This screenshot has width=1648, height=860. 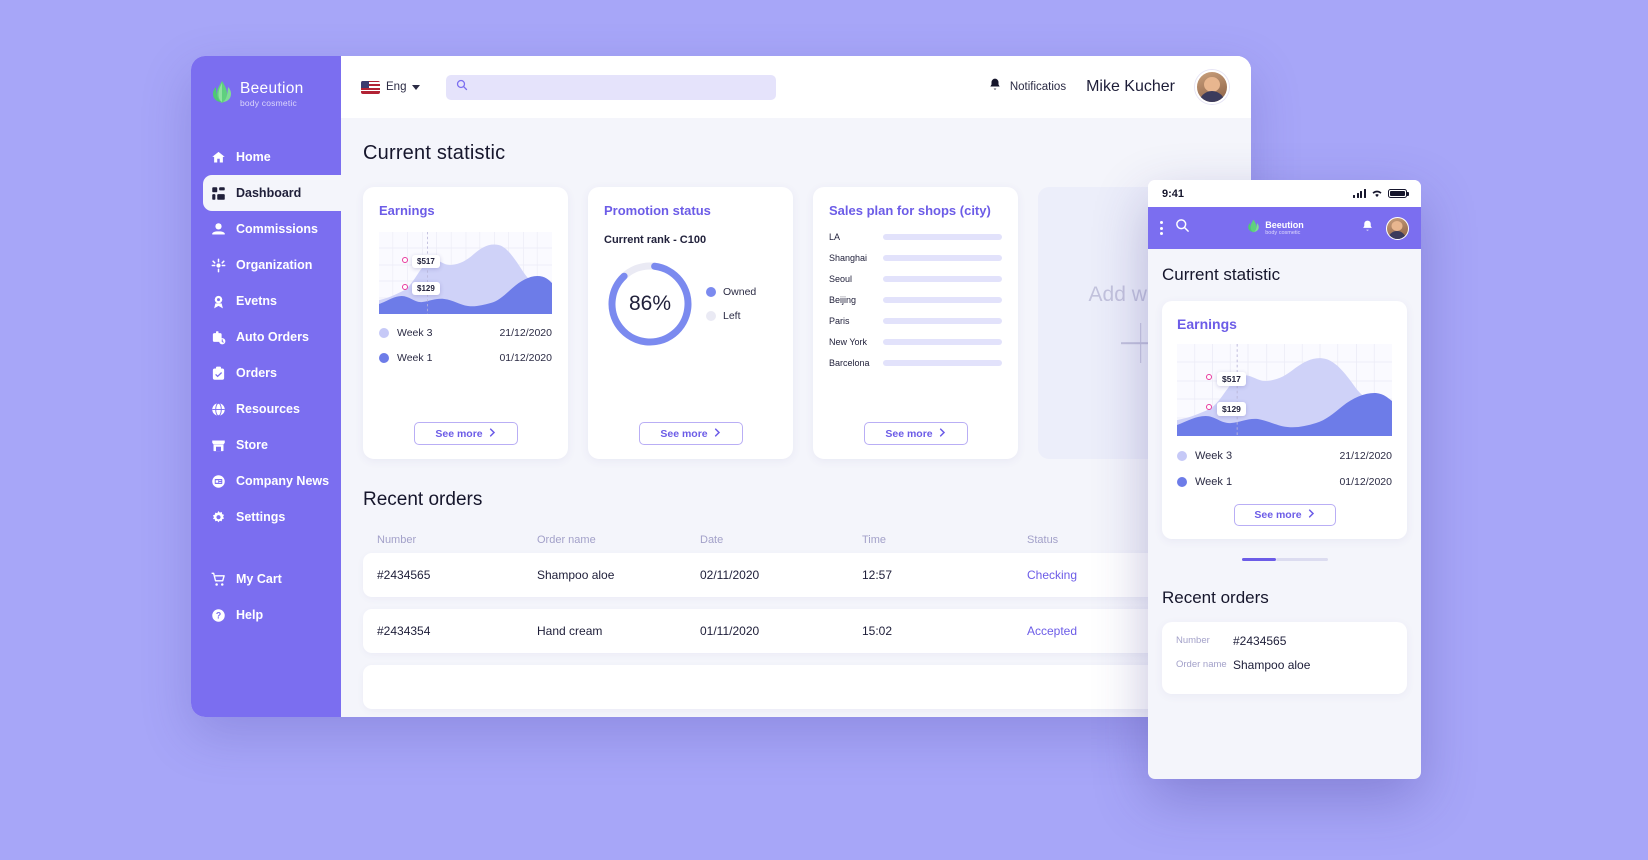 I want to click on notifications-label: Notificatios, so click(x=1038, y=87).